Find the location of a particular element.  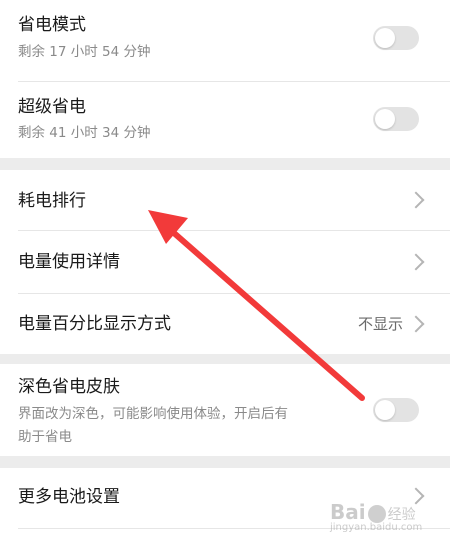

watermark-brand: Bai is located at coordinates (348, 512).